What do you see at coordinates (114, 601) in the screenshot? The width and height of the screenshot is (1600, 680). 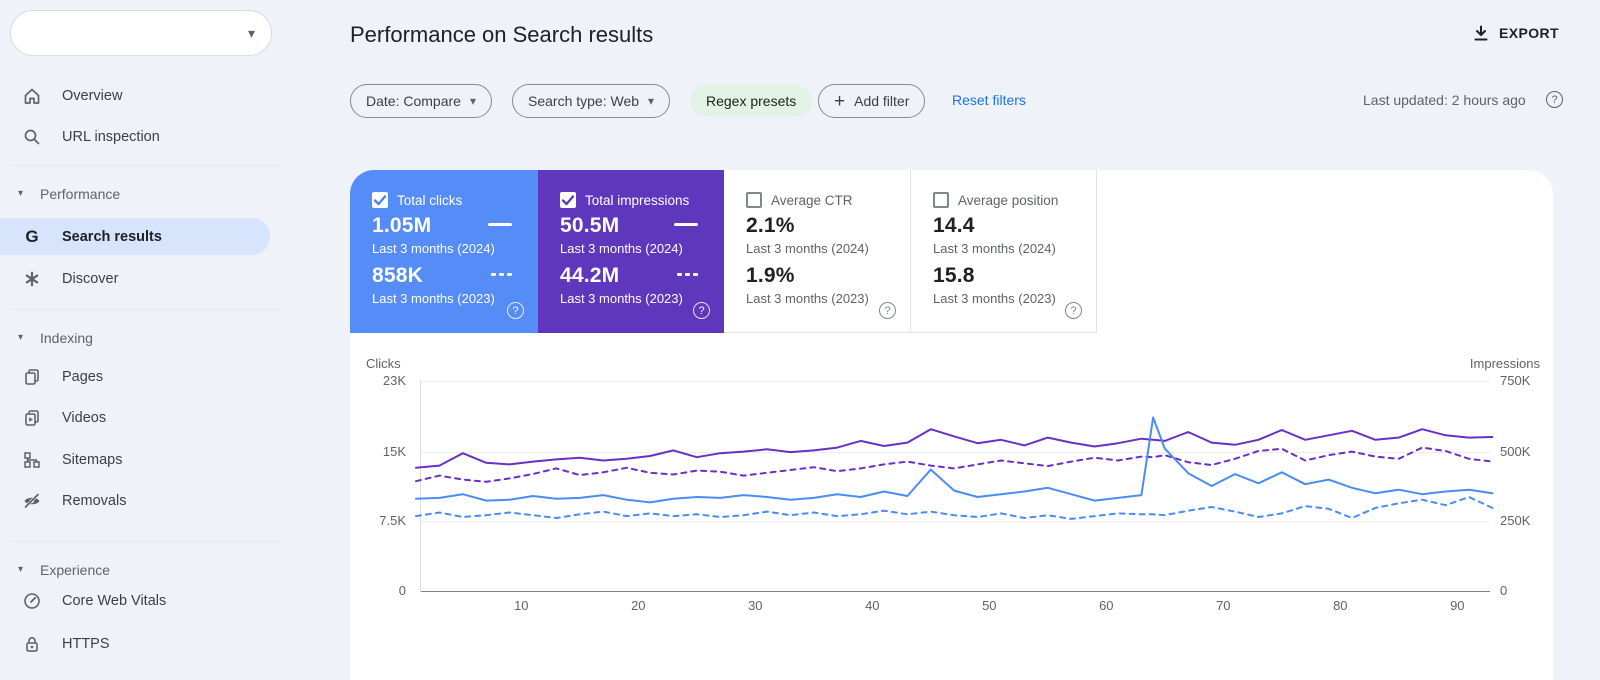 I see `sidebar-item-label: Core Web Vitals` at bounding box center [114, 601].